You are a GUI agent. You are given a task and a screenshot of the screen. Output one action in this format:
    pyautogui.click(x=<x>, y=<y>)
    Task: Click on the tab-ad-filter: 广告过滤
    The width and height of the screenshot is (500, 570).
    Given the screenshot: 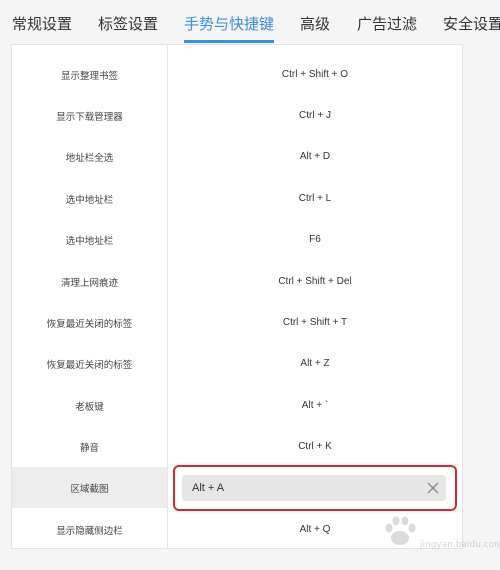 What is the action you would take?
    pyautogui.click(x=387, y=23)
    